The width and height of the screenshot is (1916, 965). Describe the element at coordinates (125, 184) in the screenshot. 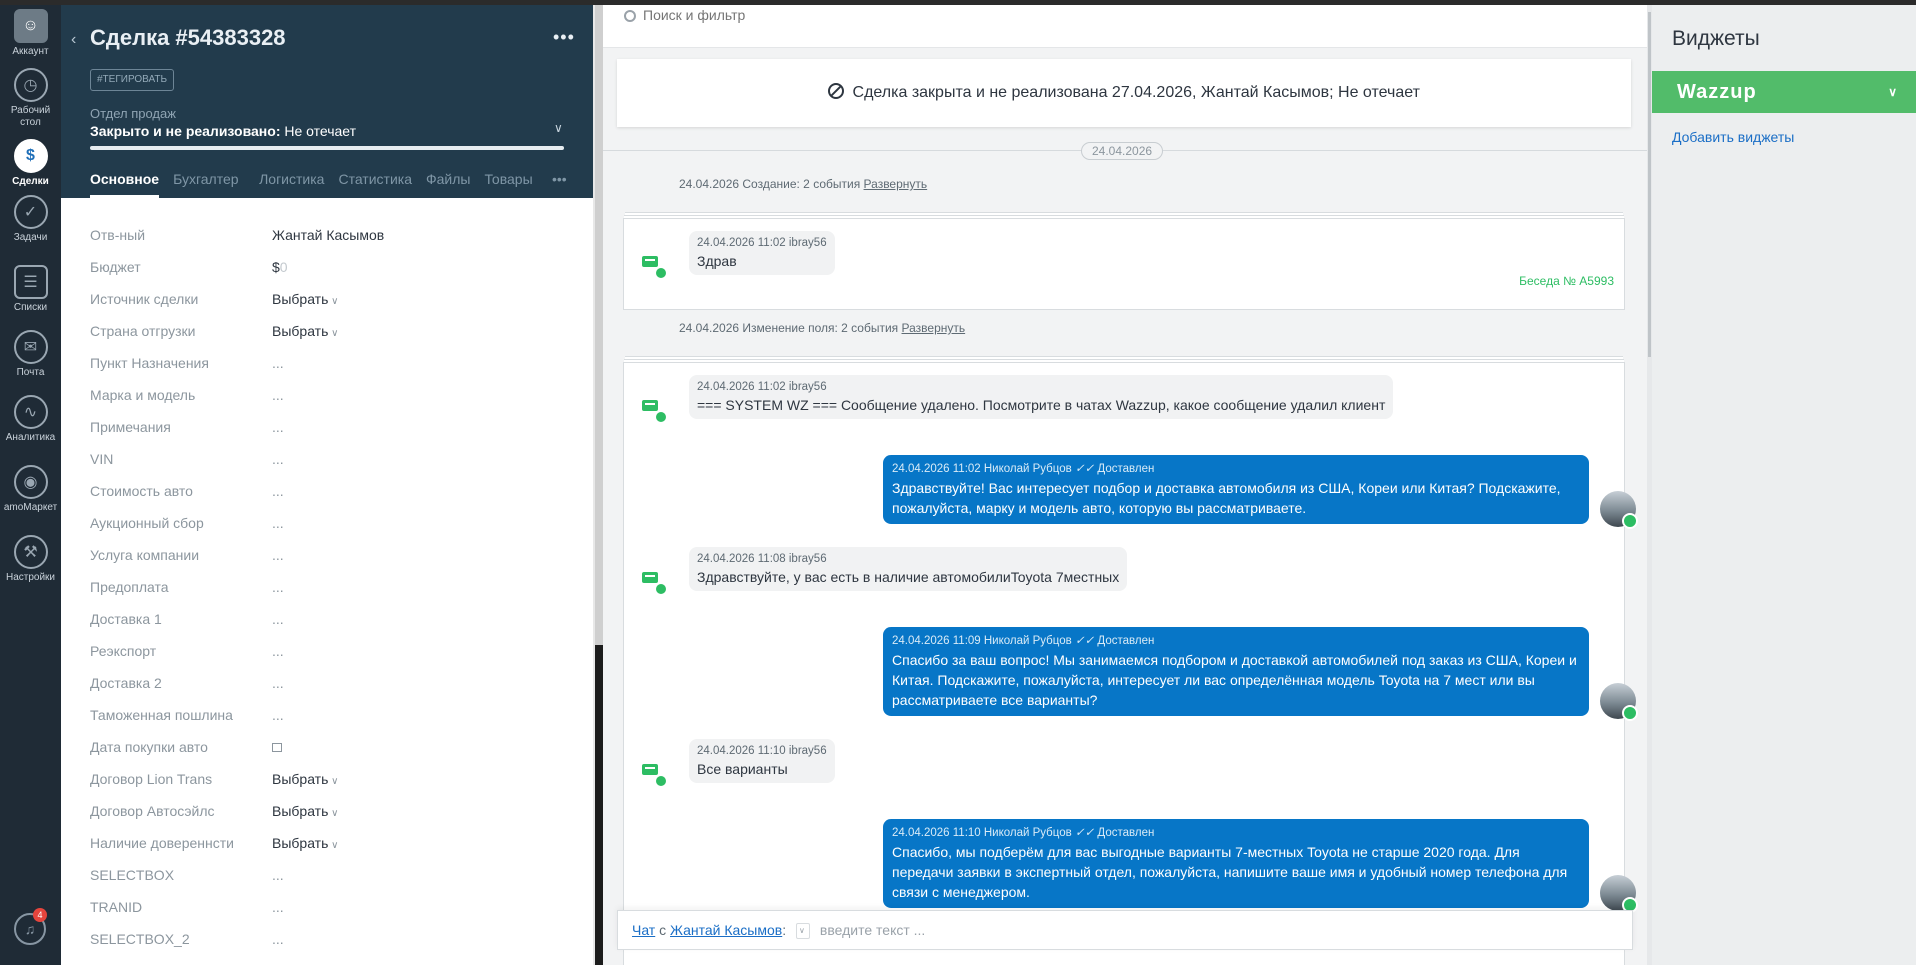

I see `tab-main: Основное` at that location.